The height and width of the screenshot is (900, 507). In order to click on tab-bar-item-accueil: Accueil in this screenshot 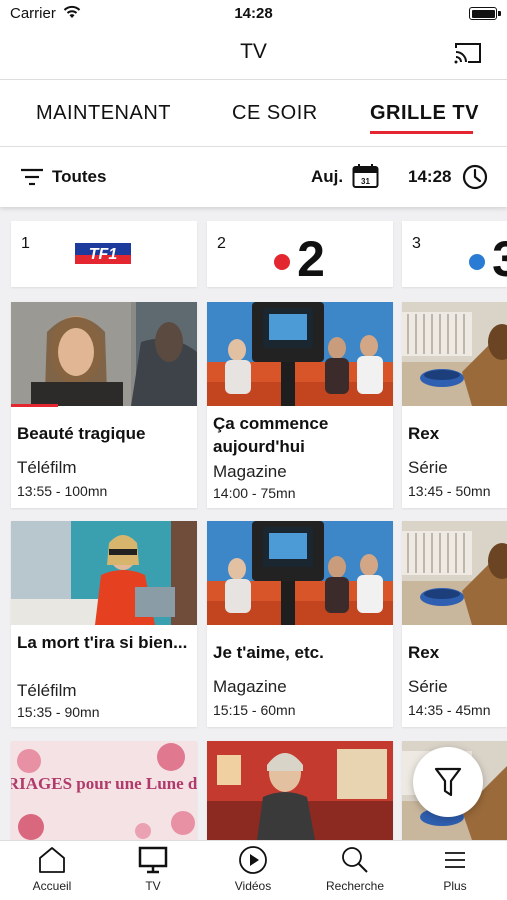, I will do `click(52, 869)`.